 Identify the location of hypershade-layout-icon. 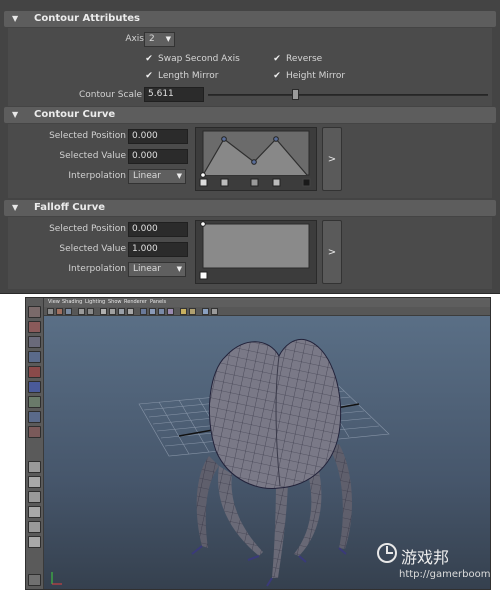
(34, 527).